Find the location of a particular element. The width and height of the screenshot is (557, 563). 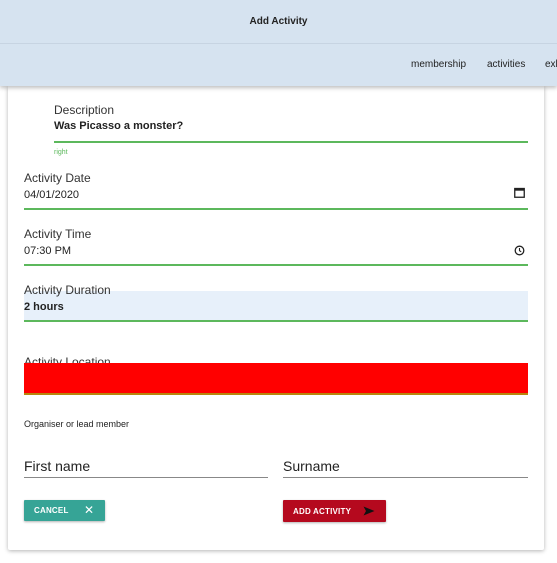

first-name-input: First name is located at coordinates (57, 466).